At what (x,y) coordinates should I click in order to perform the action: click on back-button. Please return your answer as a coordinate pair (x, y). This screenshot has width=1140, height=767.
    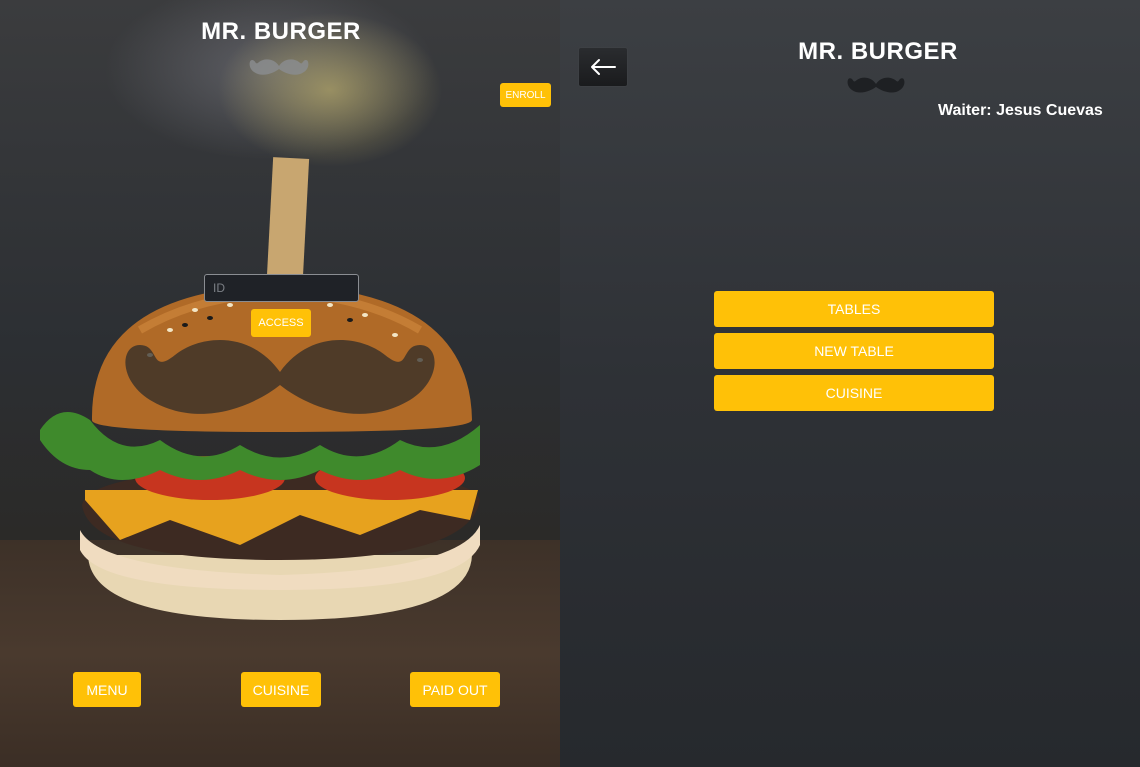
    Looking at the image, I should click on (603, 67).